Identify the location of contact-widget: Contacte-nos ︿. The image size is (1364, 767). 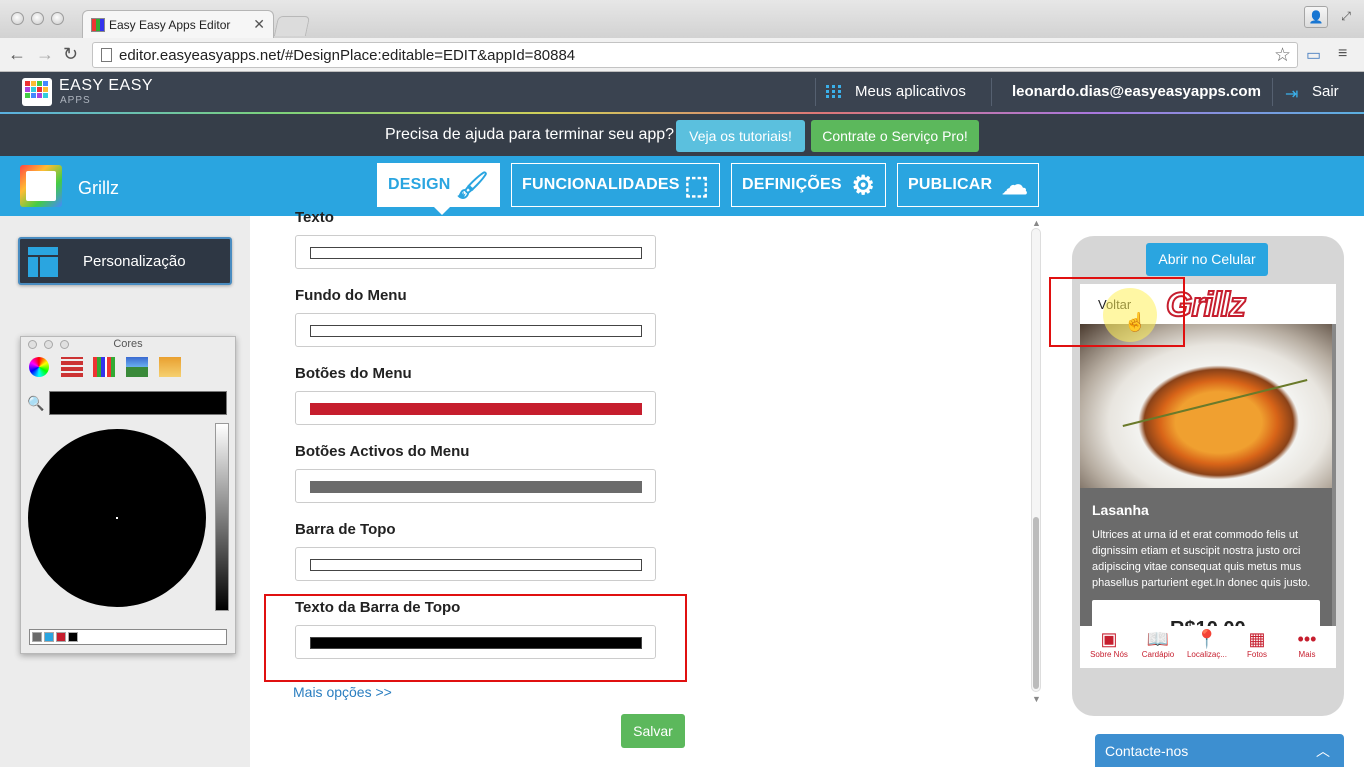
(1219, 750).